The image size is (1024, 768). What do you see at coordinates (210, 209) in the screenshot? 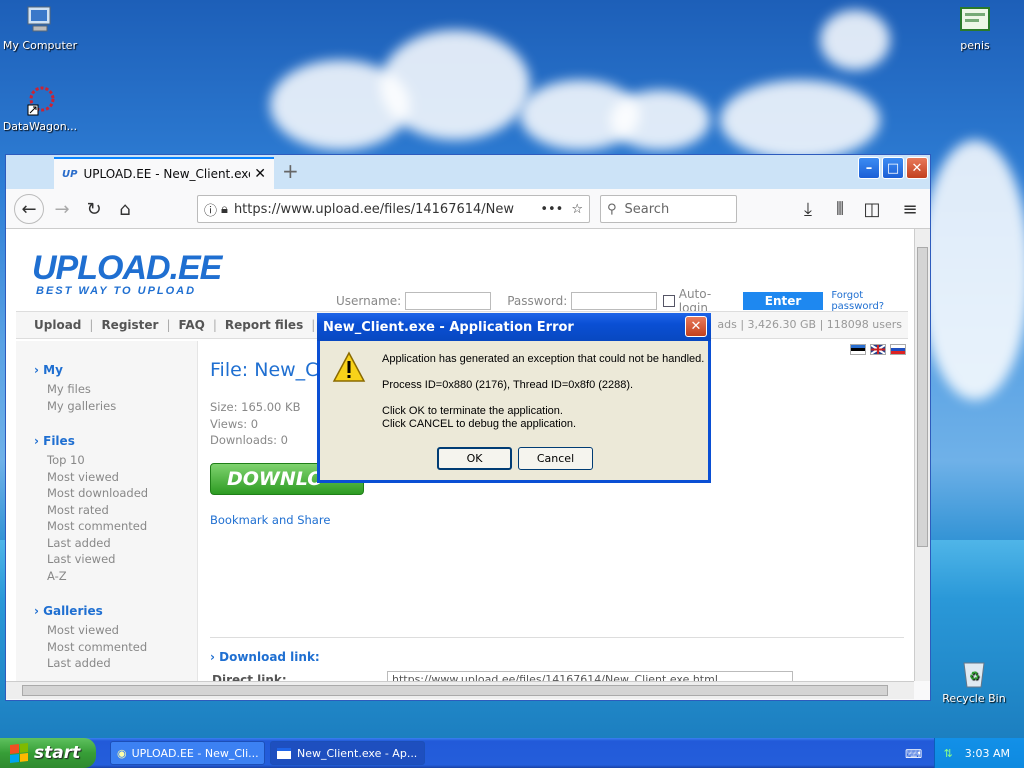
I see `info-icon: ⓘ` at bounding box center [210, 209].